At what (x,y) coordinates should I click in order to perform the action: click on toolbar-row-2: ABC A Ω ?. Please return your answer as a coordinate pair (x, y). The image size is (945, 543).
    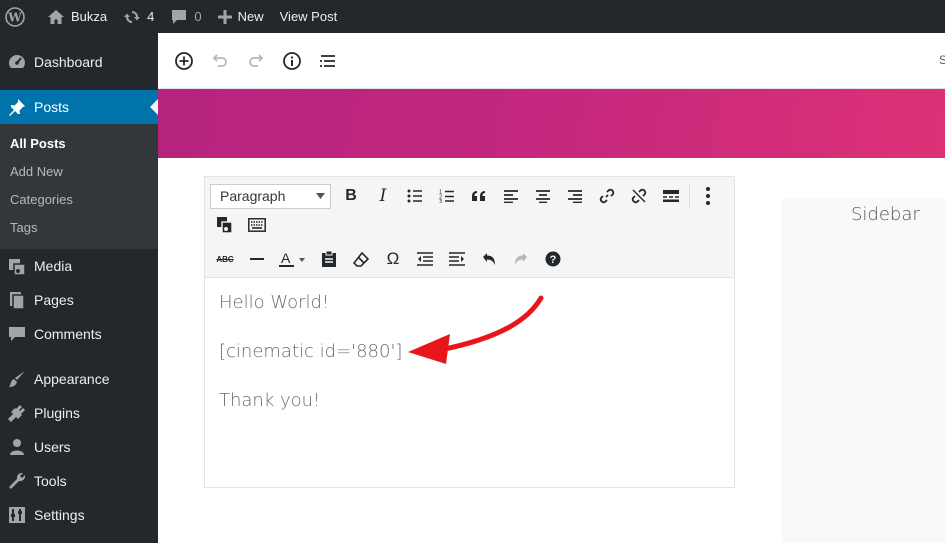
    Looking at the image, I should click on (389, 259).